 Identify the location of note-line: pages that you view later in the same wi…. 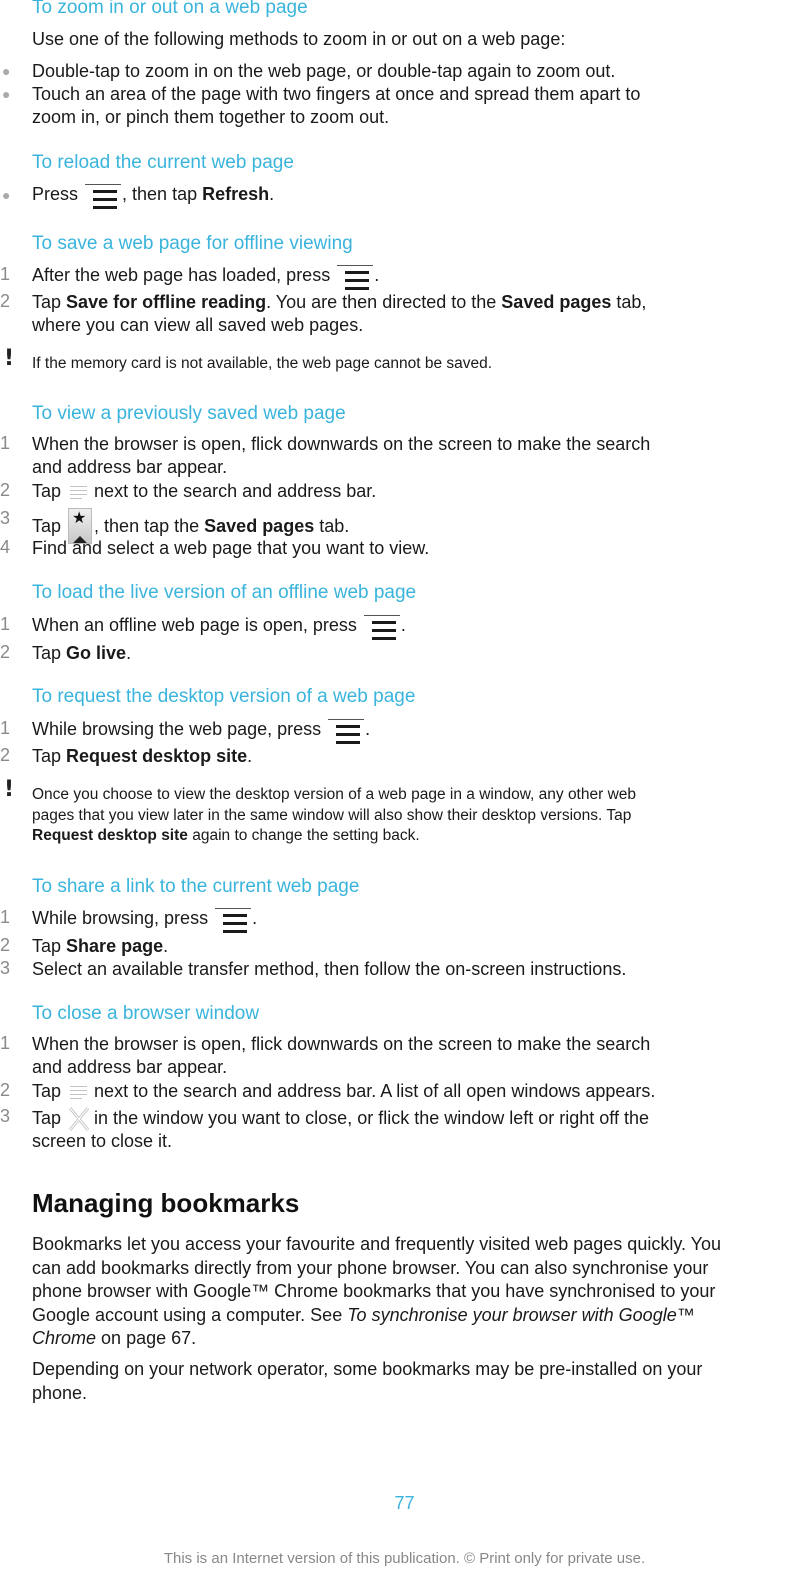
(332, 815).